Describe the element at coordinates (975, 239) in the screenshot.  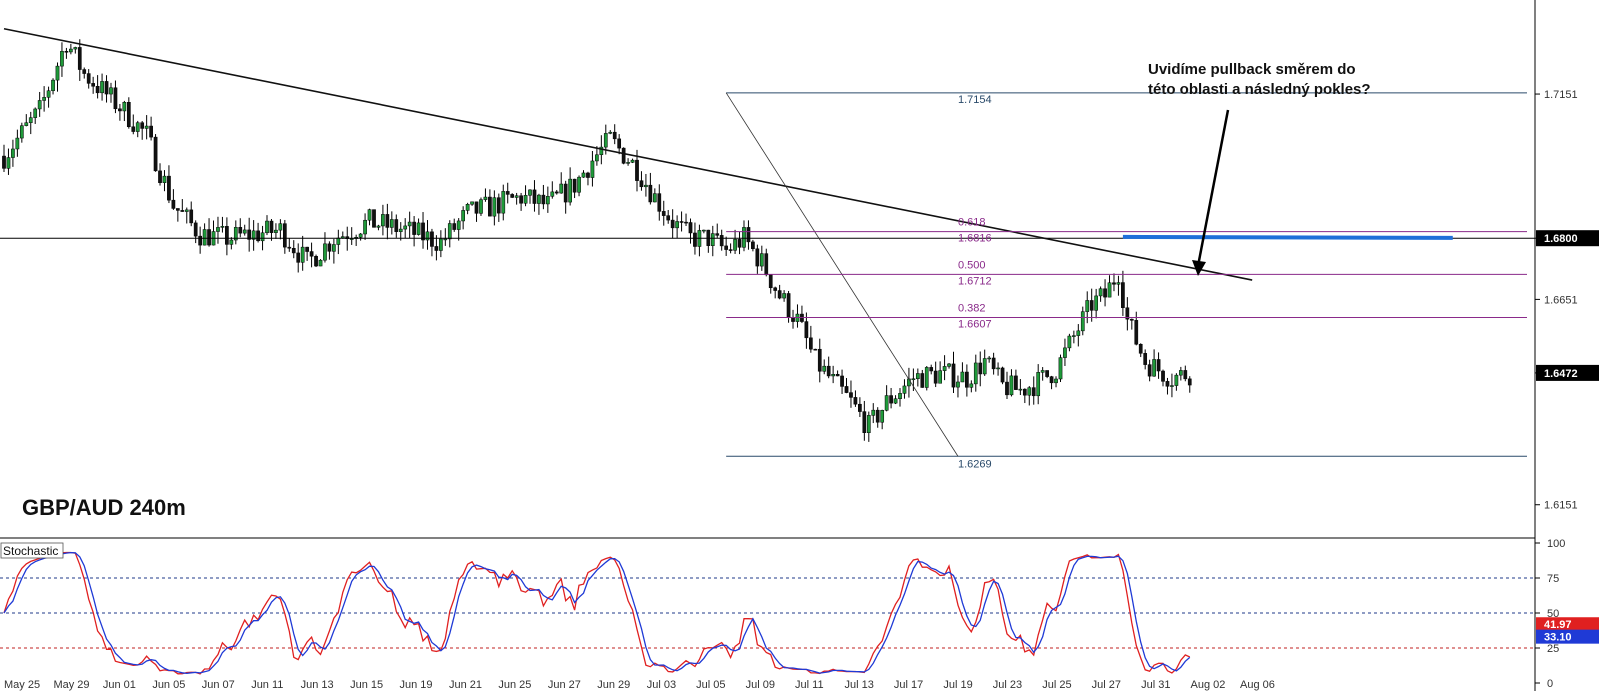
I see `fib-price-label: 1.6816` at that location.